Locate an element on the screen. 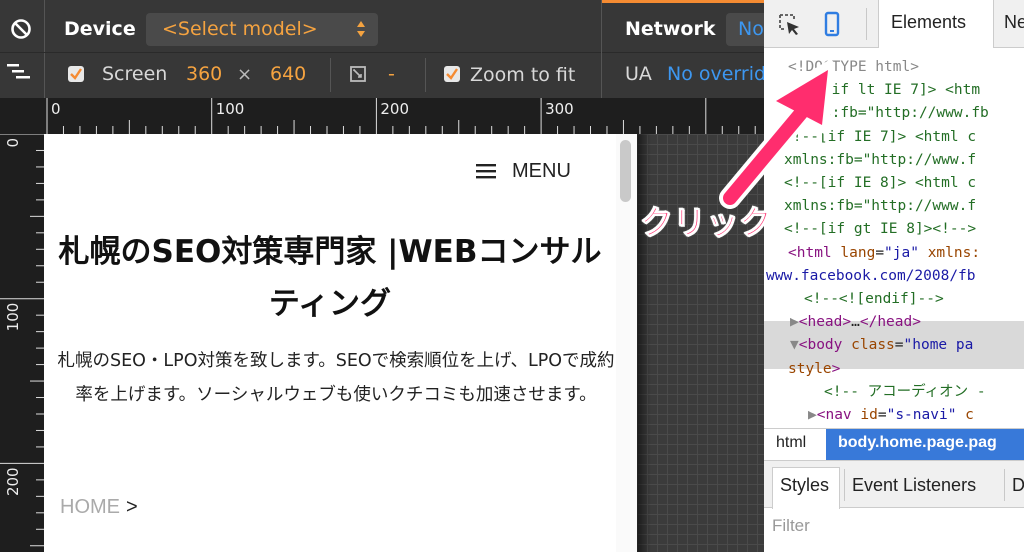 The height and width of the screenshot is (552, 1024). dom-node-line: ▶<nav id="s-navi" c is located at coordinates (891, 415).